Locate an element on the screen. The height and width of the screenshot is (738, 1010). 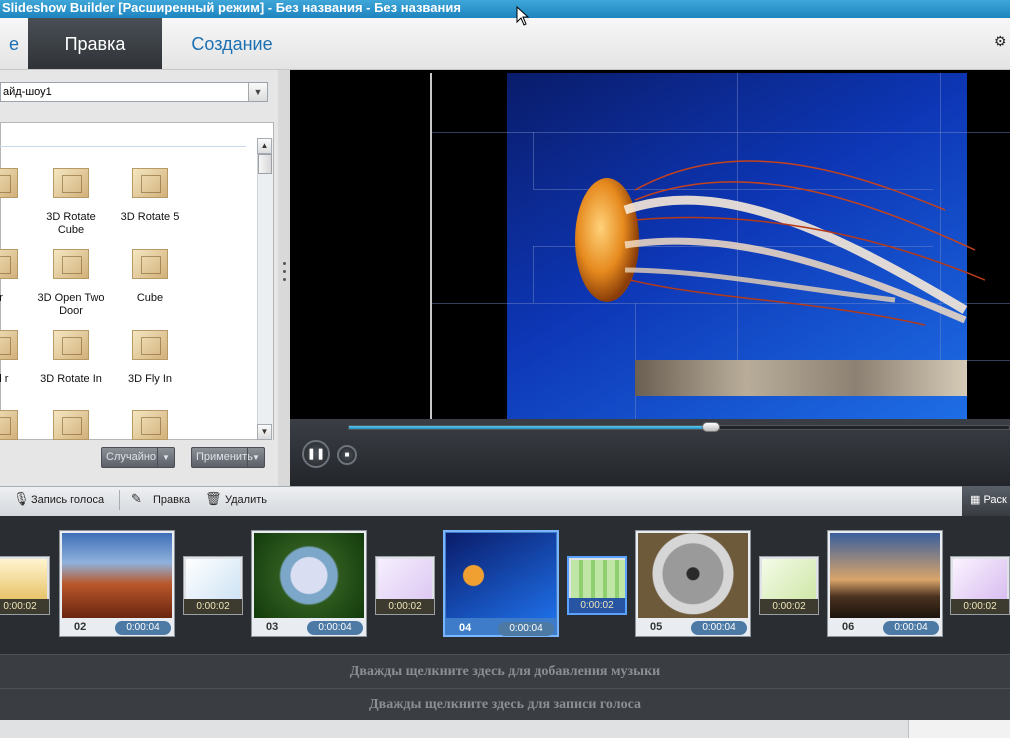
slide-item: 04 0:00:04 is located at coordinates (501, 583).